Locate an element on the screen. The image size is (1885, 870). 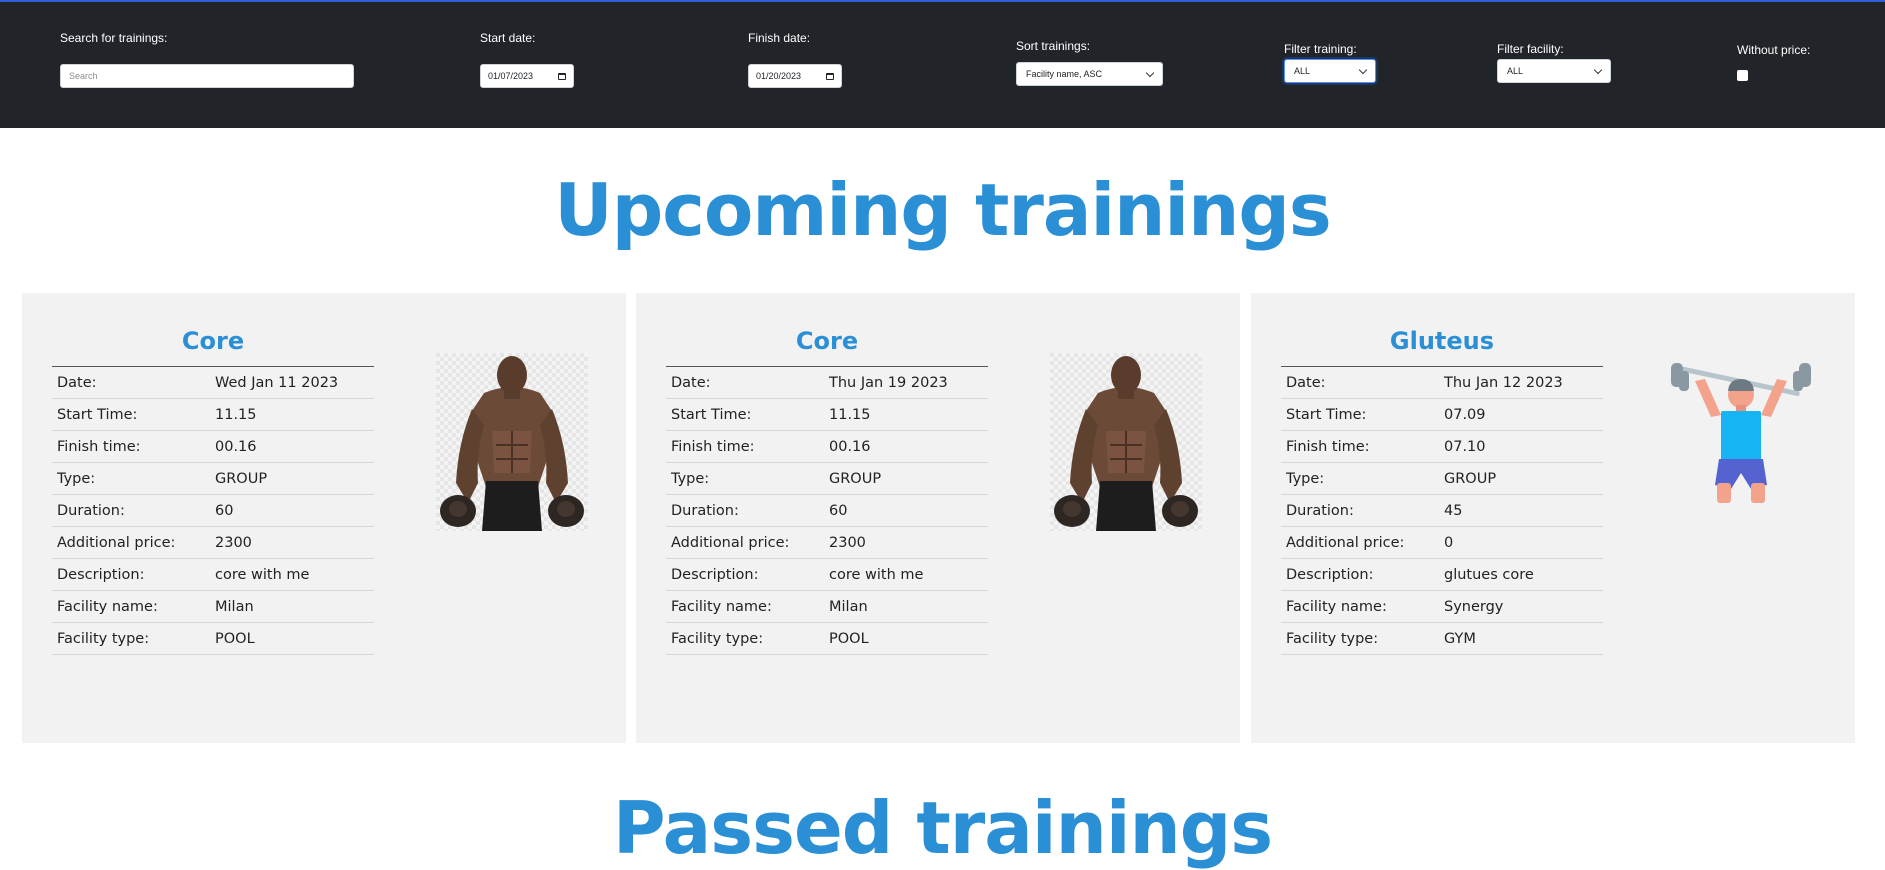
filter-training-select: ALL is located at coordinates (1330, 71).